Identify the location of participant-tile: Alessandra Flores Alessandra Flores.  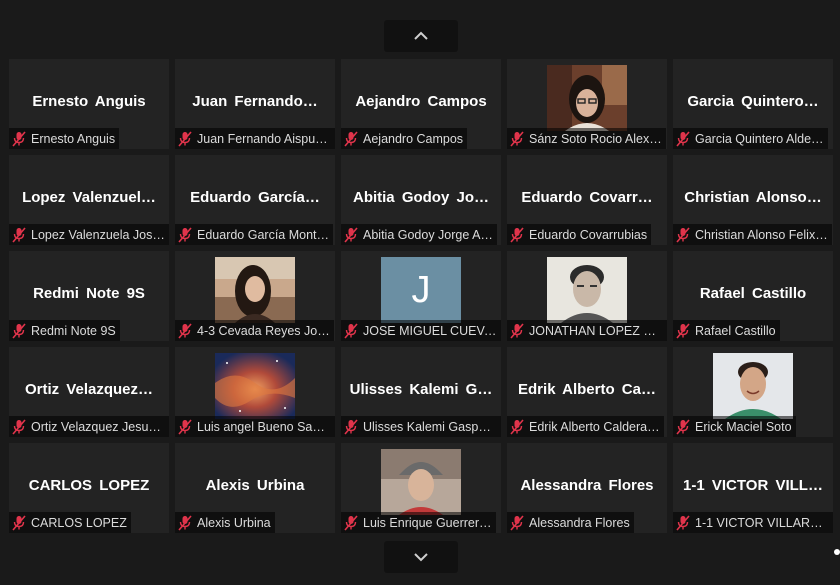
(587, 488).